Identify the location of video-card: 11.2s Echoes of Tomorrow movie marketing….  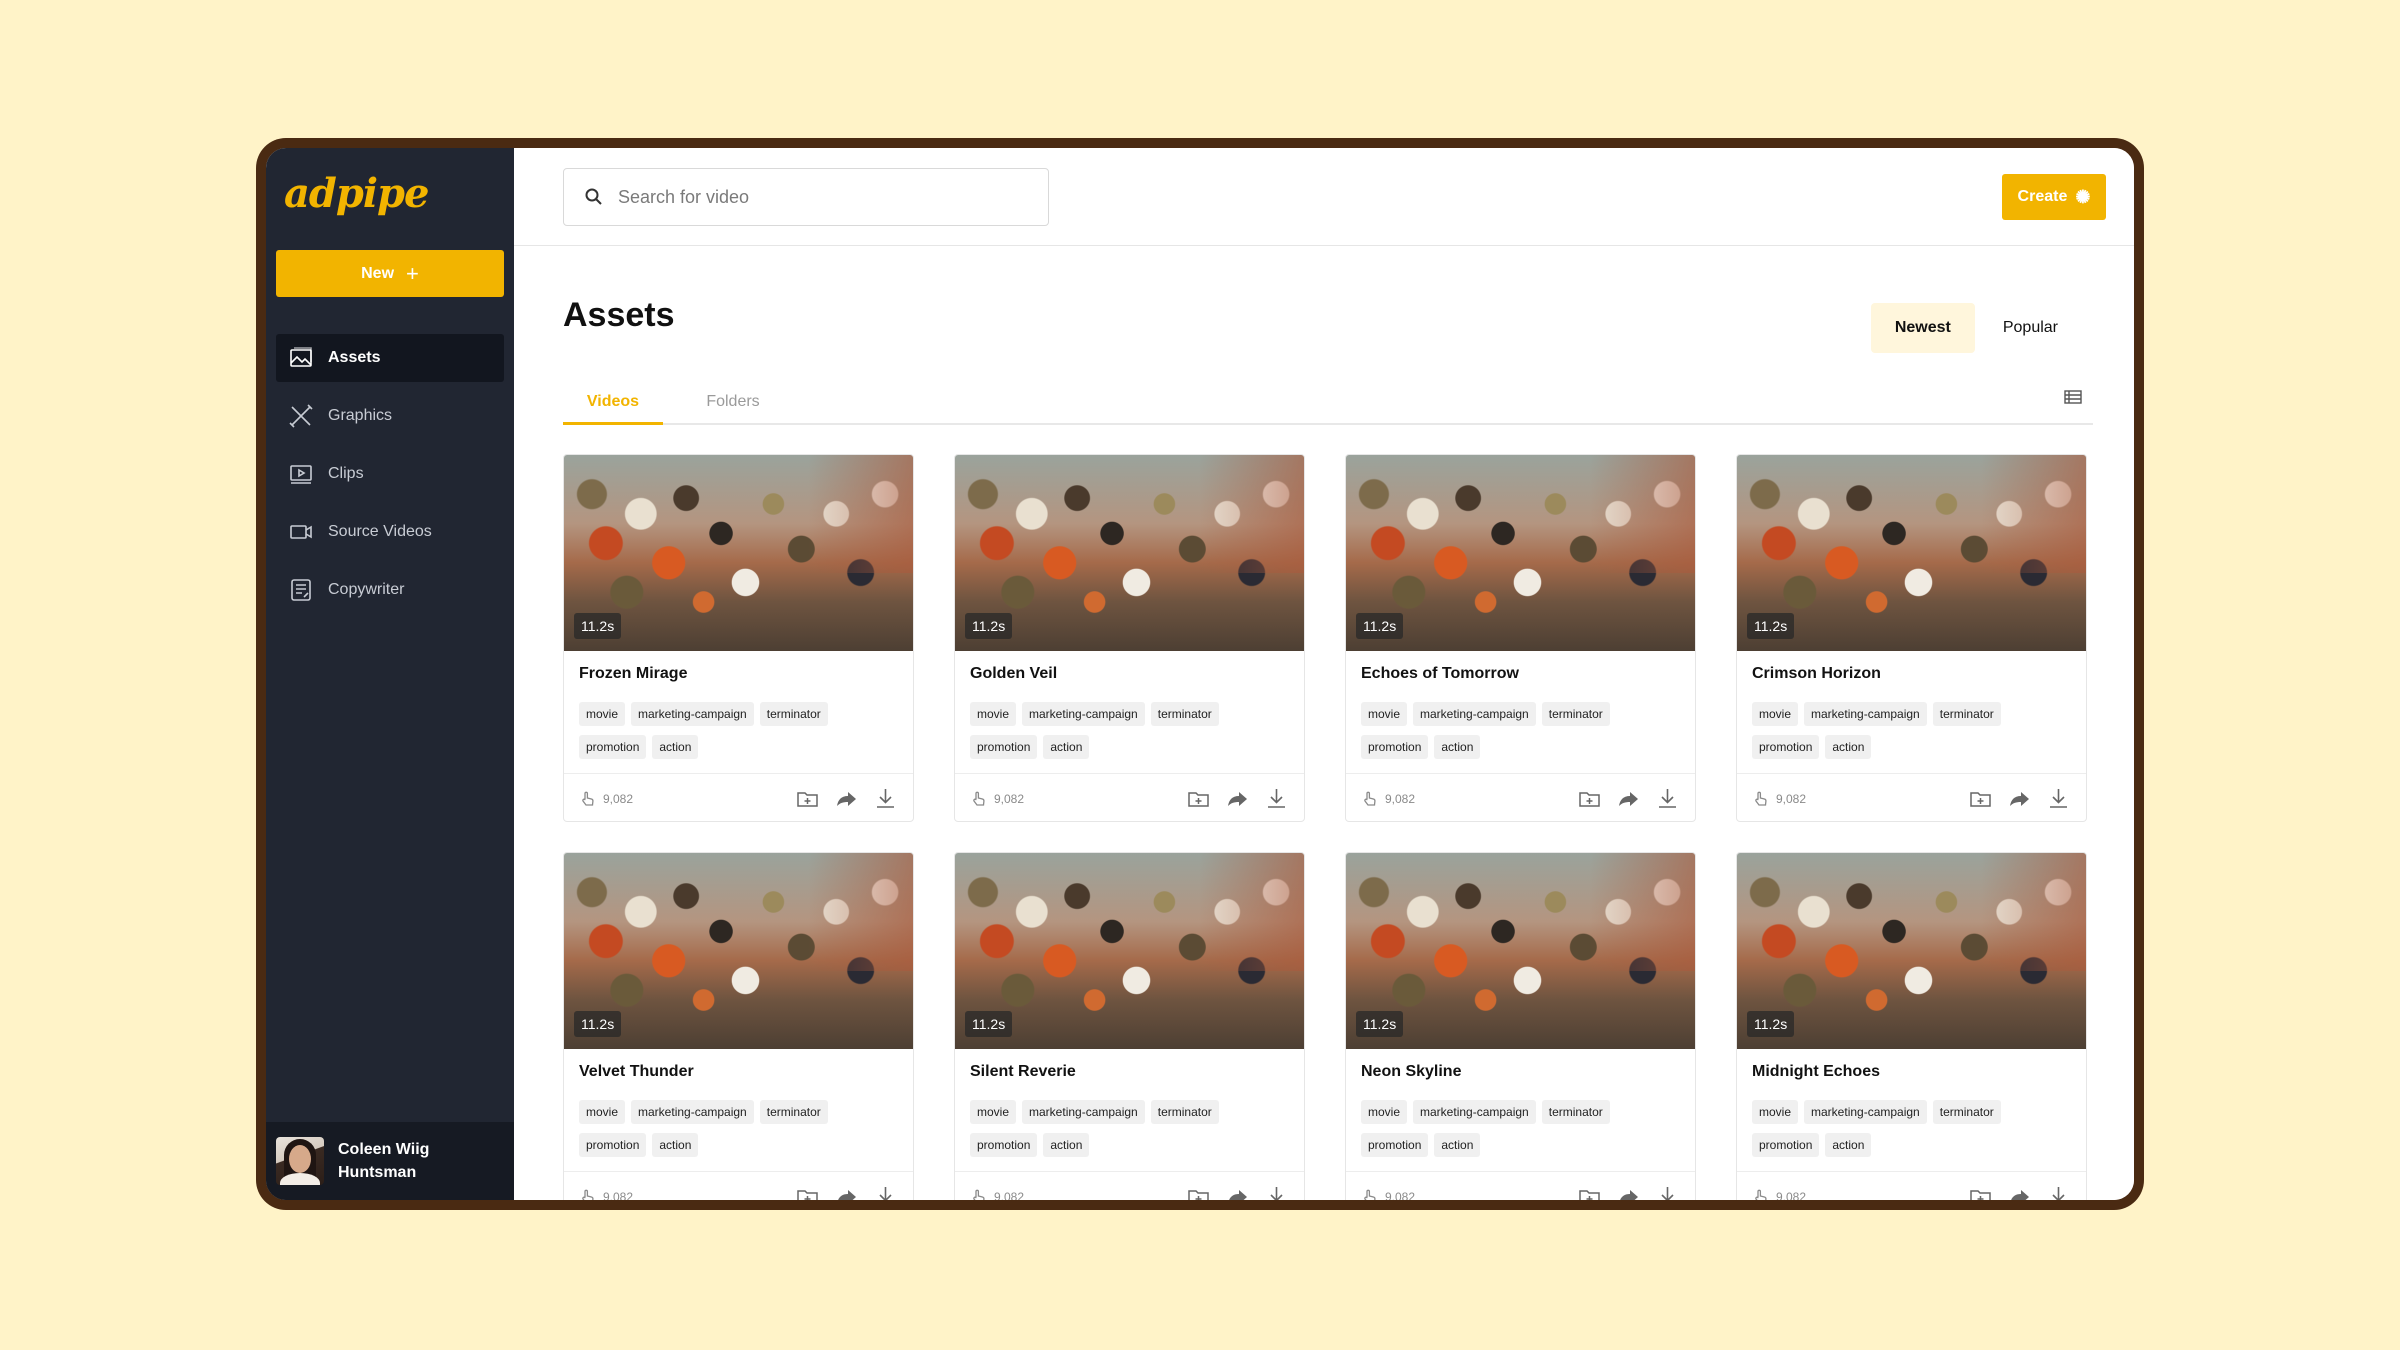
(1520, 638).